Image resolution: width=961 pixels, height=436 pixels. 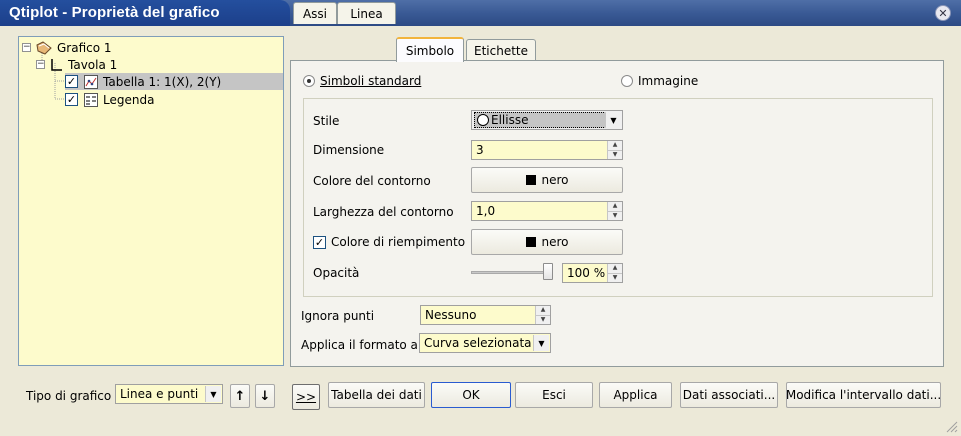 I want to click on fill-color-button: nero, so click(x=547, y=242).